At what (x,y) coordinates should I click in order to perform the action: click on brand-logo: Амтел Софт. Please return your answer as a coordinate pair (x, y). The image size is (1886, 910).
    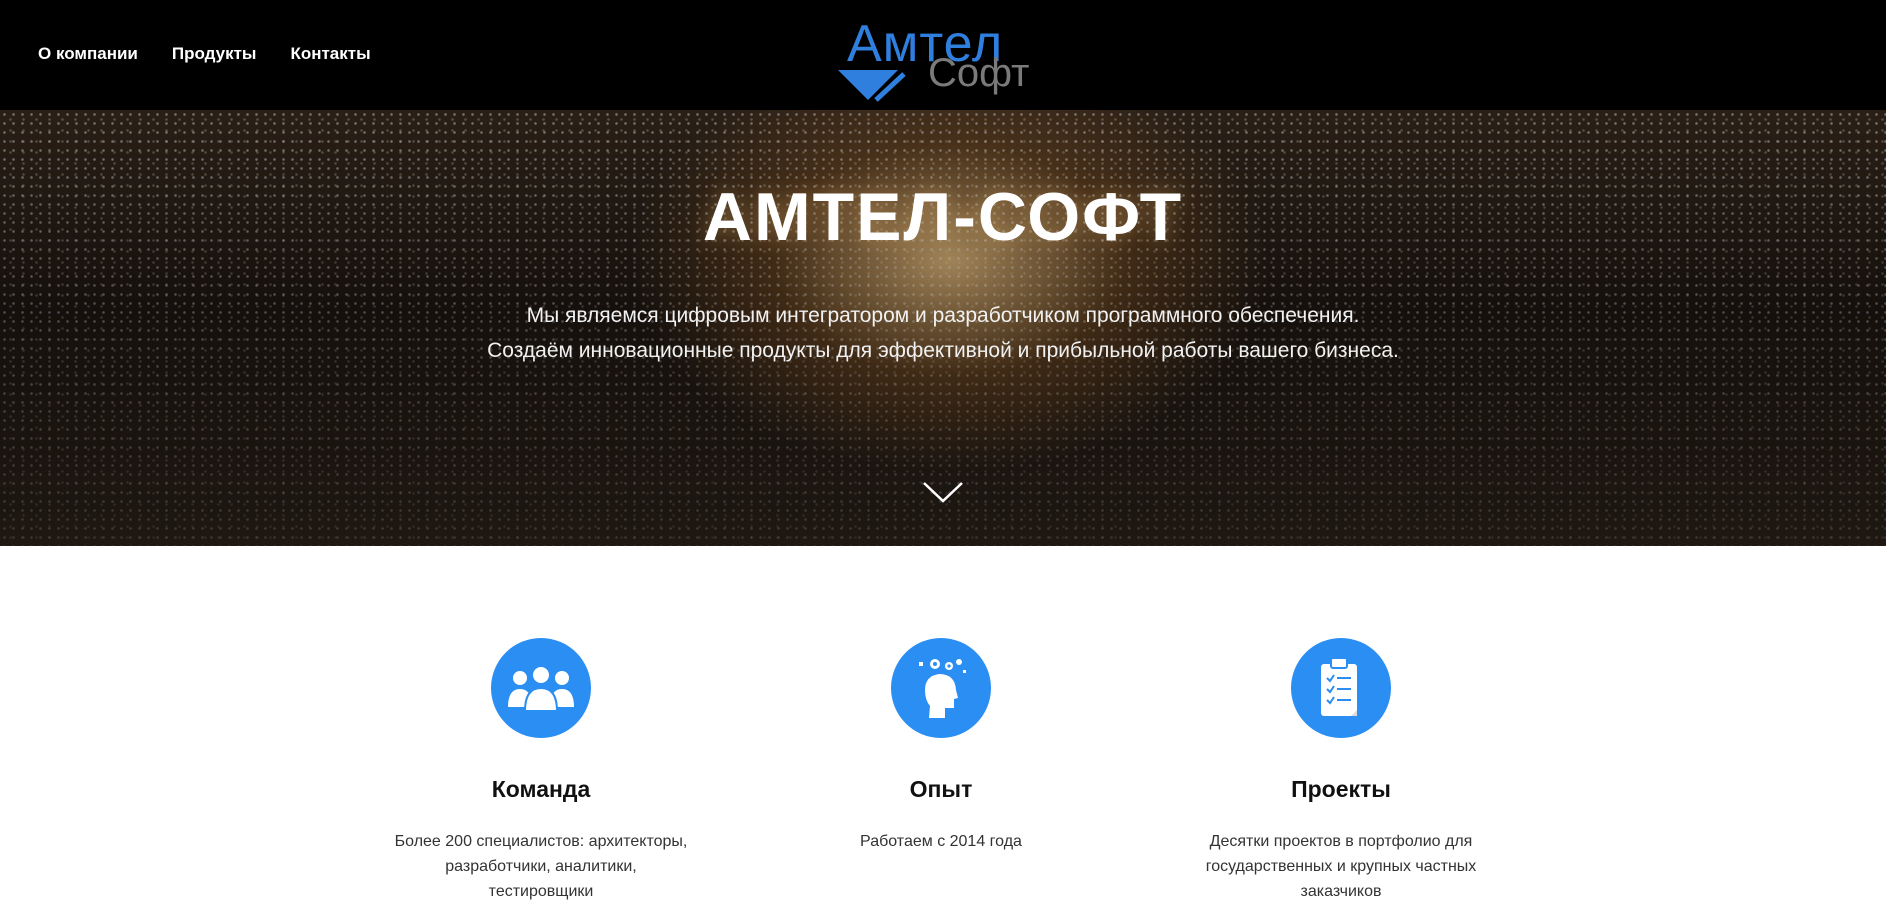
    Looking at the image, I should click on (941, 59).